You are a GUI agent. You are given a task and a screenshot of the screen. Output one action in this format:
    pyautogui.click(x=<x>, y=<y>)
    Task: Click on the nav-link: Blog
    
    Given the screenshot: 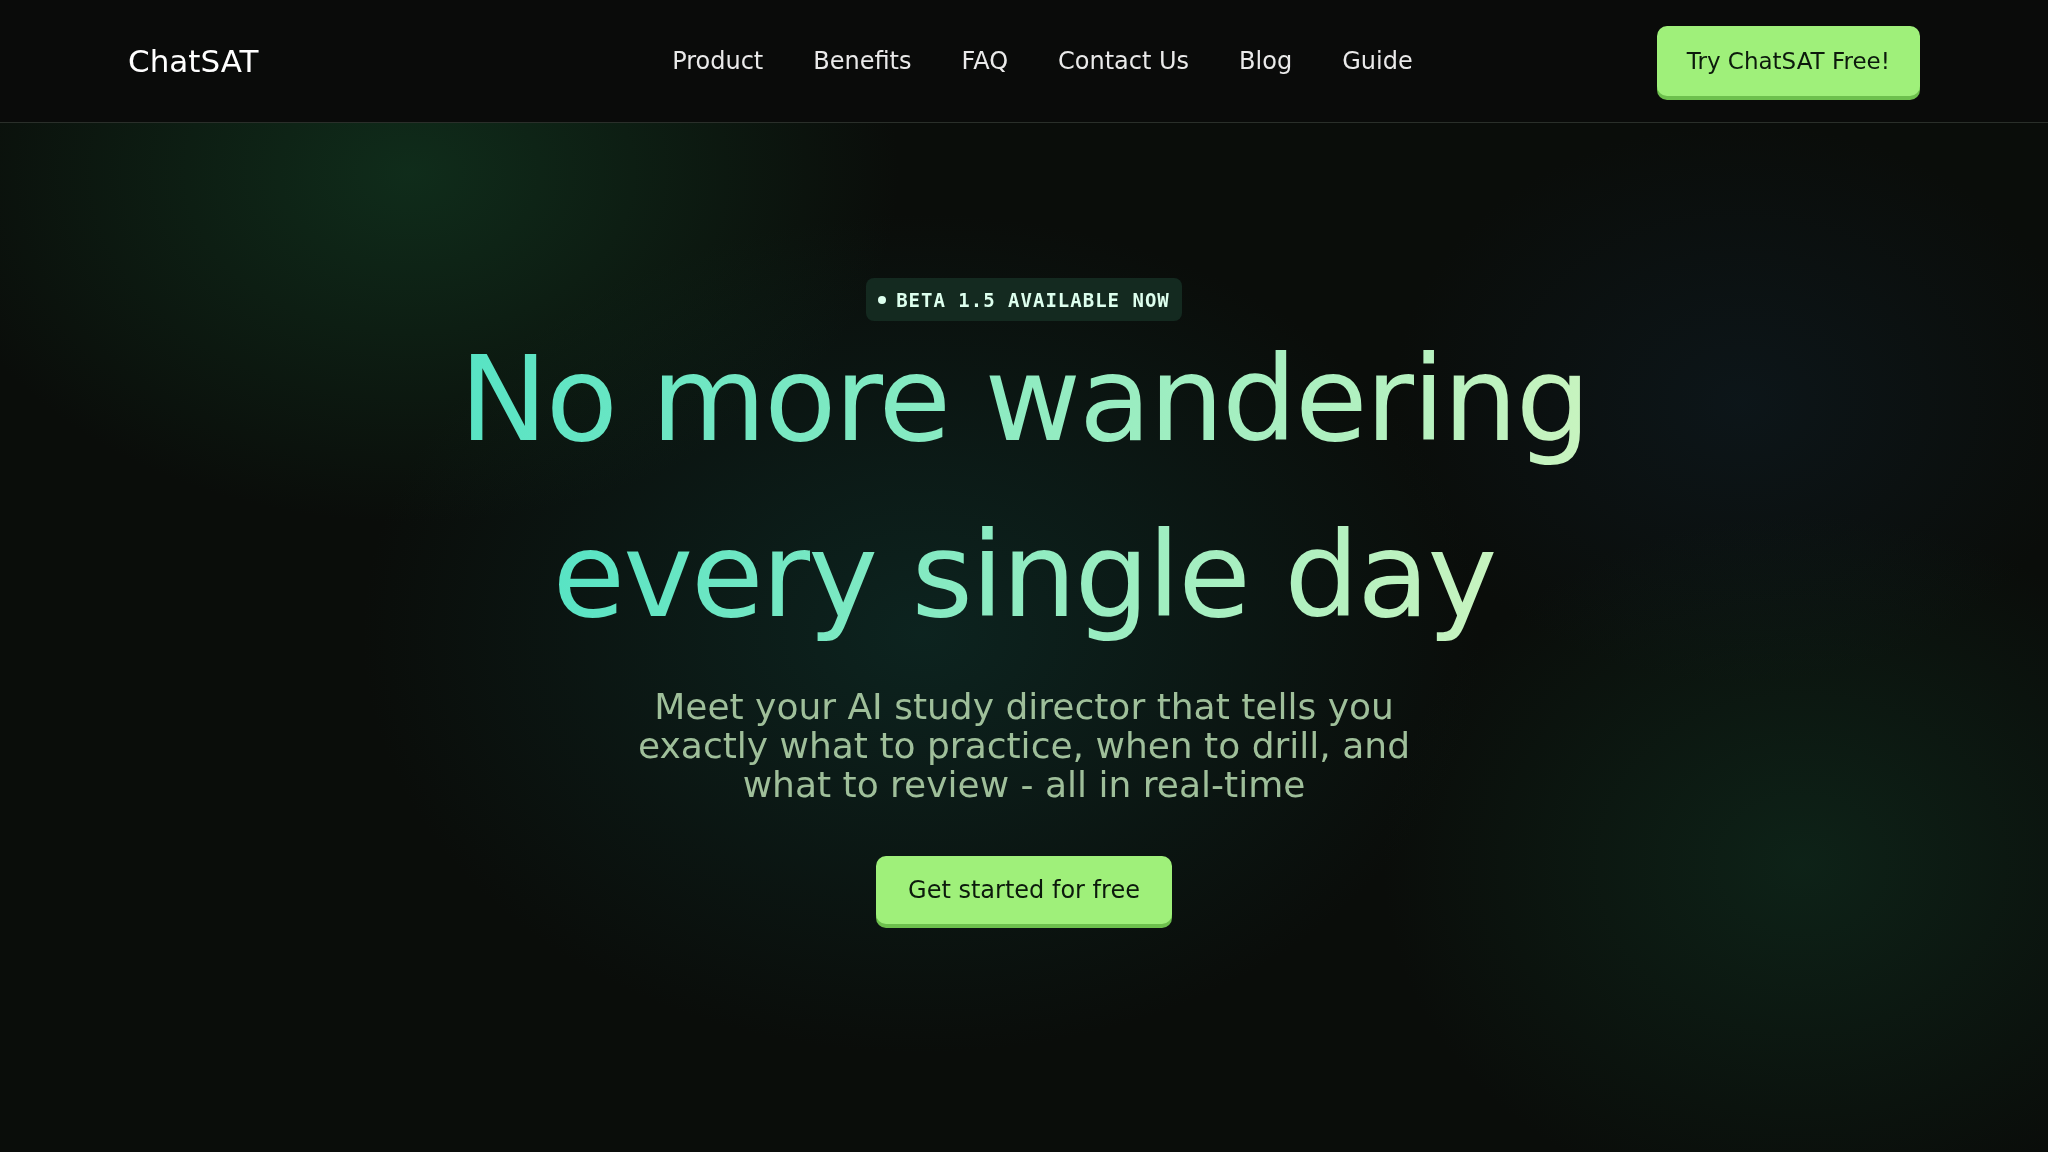 What is the action you would take?
    pyautogui.click(x=1266, y=61)
    